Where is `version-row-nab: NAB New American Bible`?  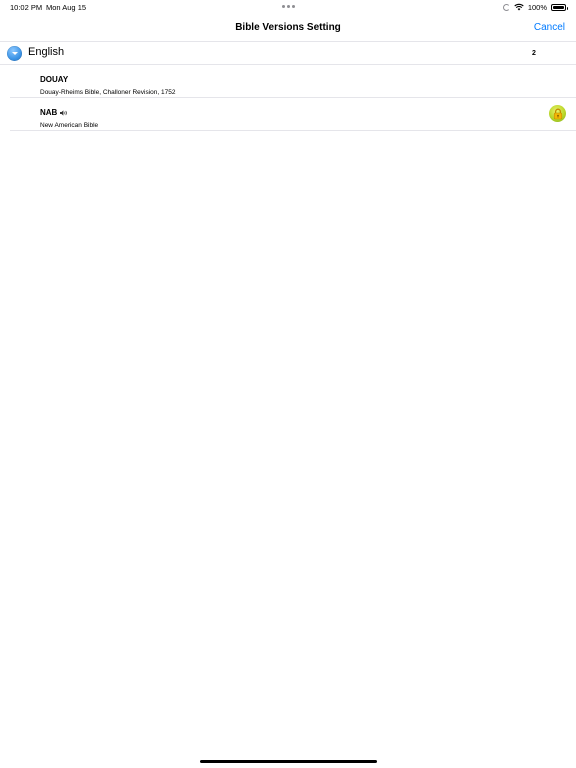 version-row-nab: NAB New American Bible is located at coordinates (288, 114).